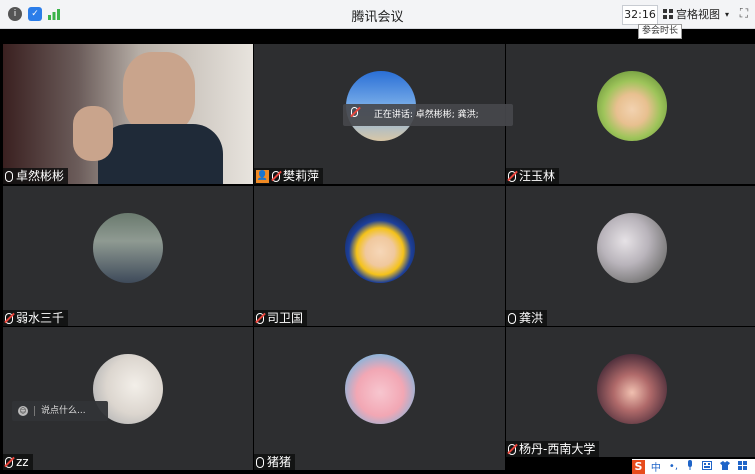 This screenshot has height=474, width=755. I want to click on video-tile-9: 杨丹-西南大学, so click(630, 392).